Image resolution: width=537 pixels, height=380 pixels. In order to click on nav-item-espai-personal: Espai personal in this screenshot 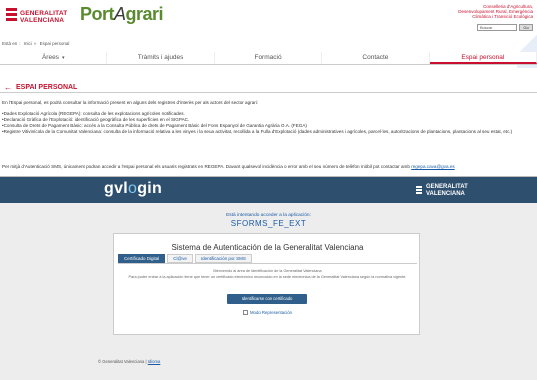, I will do `click(483, 58)`.